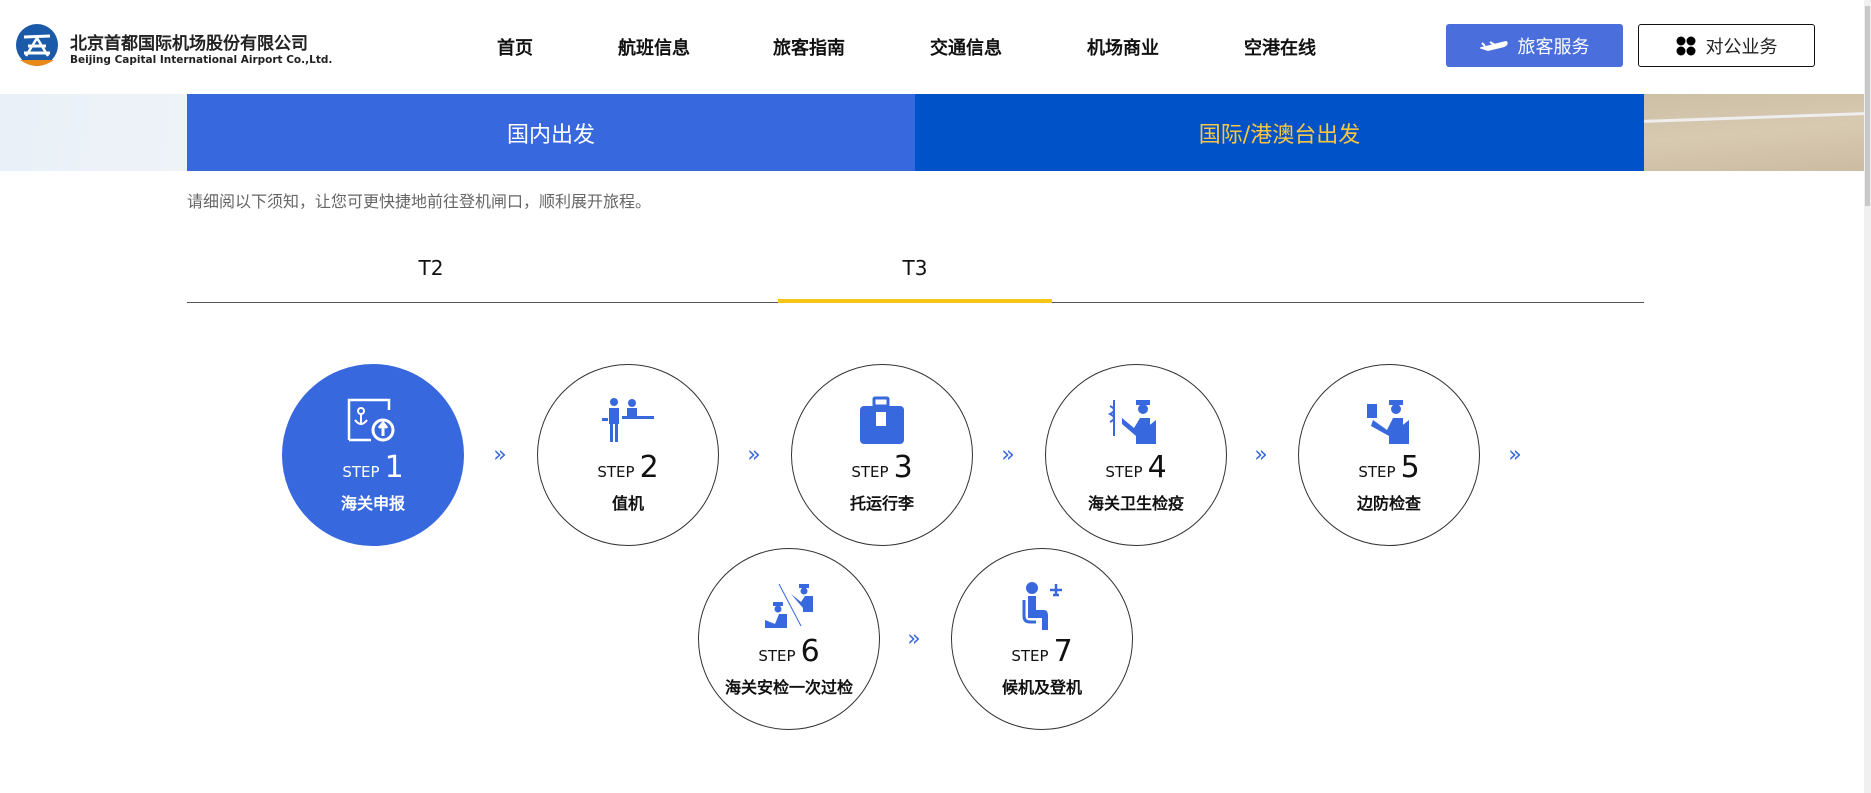 The width and height of the screenshot is (1871, 793). What do you see at coordinates (966, 47) in the screenshot?
I see `nav-transport-info: 交通信息` at bounding box center [966, 47].